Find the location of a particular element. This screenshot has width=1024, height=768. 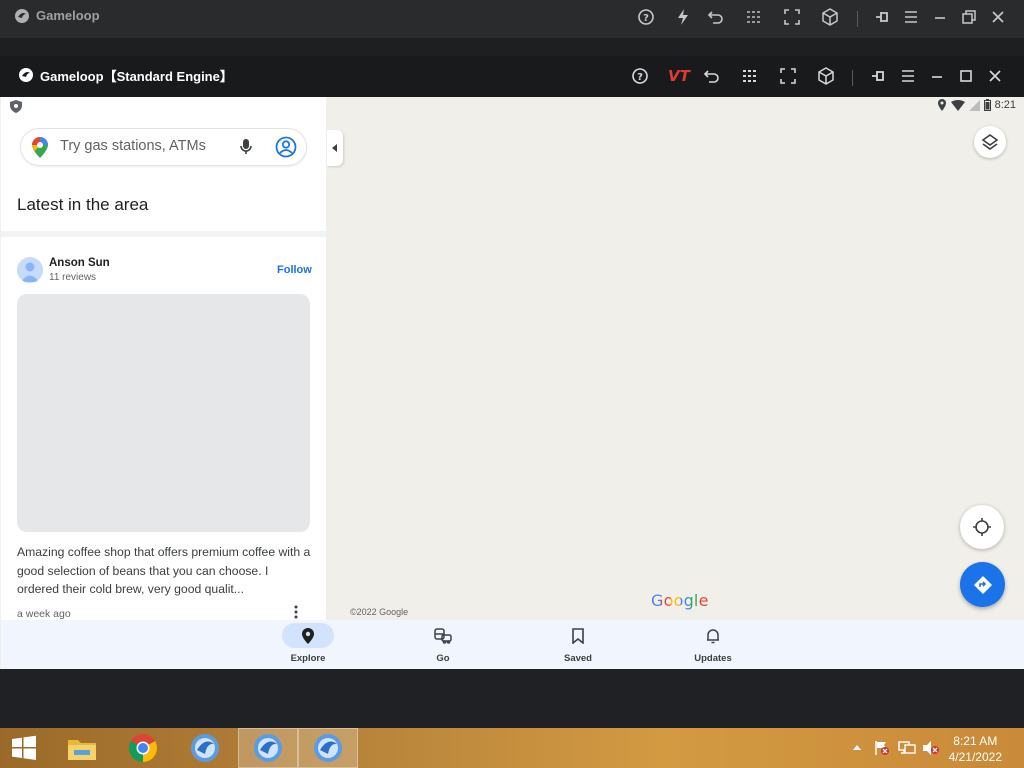

nav-saved: Saved is located at coordinates (578, 644).